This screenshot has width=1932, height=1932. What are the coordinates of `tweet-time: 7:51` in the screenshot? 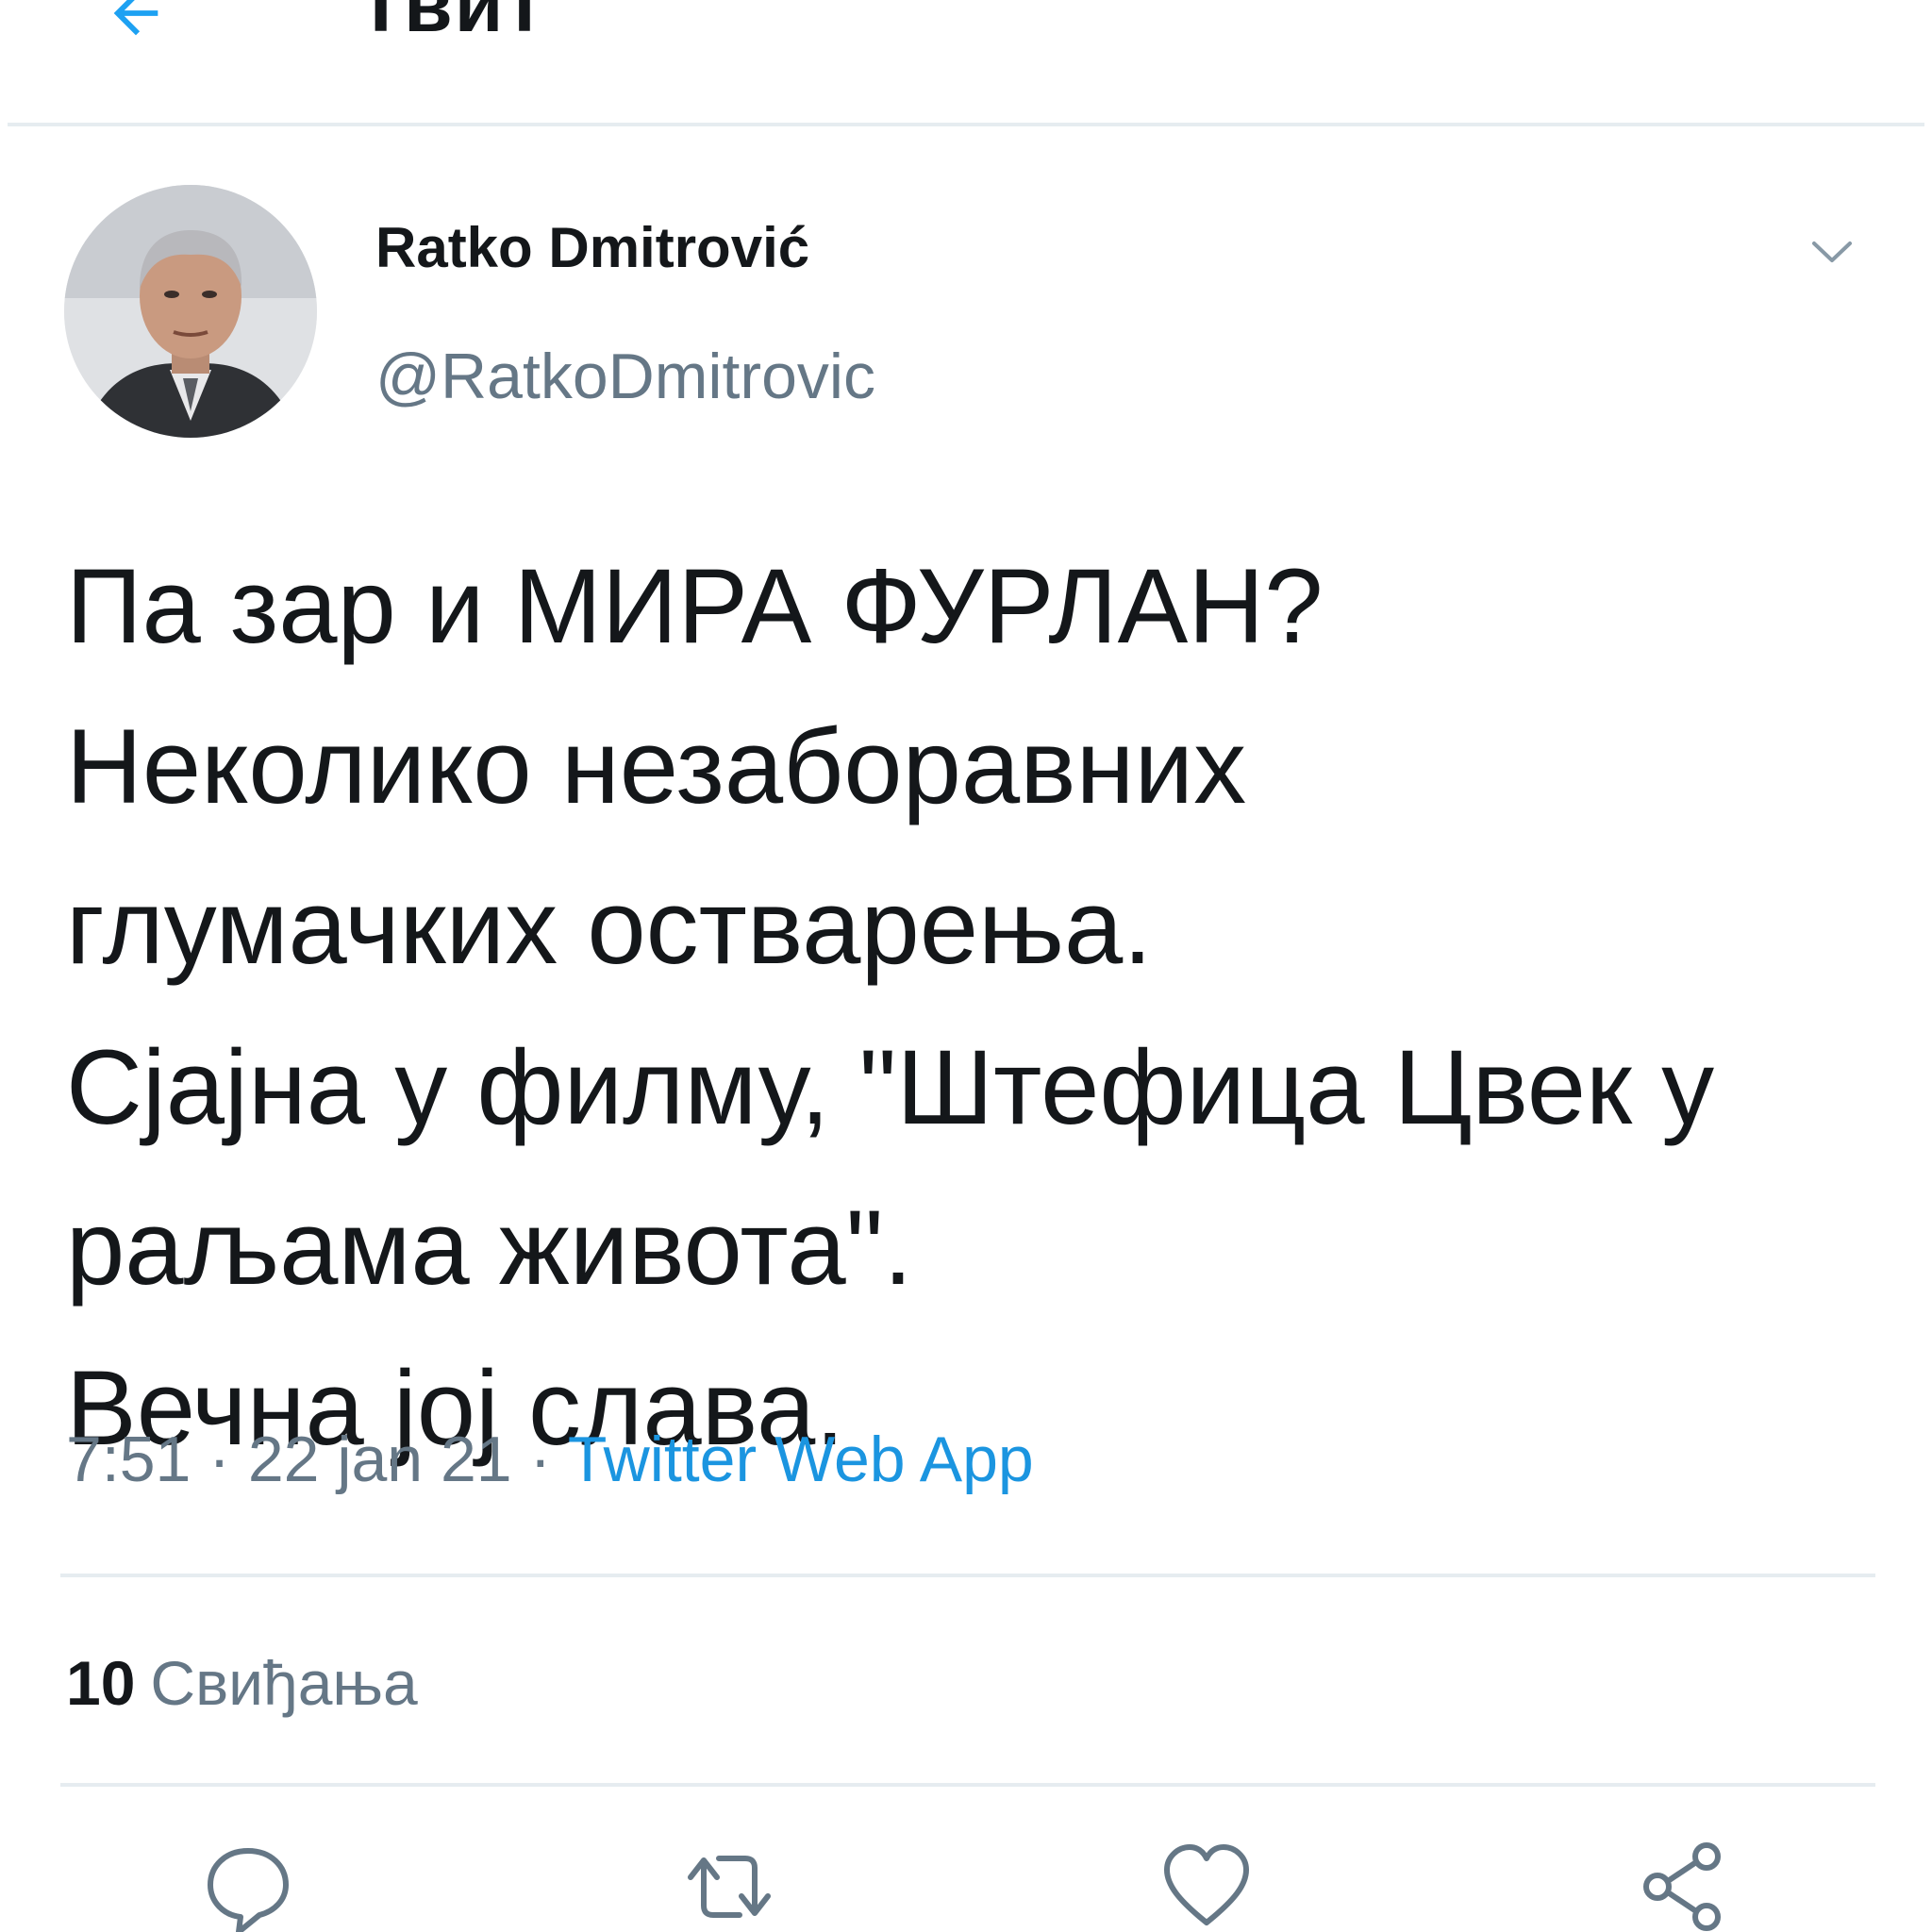 It's located at (129, 1459).